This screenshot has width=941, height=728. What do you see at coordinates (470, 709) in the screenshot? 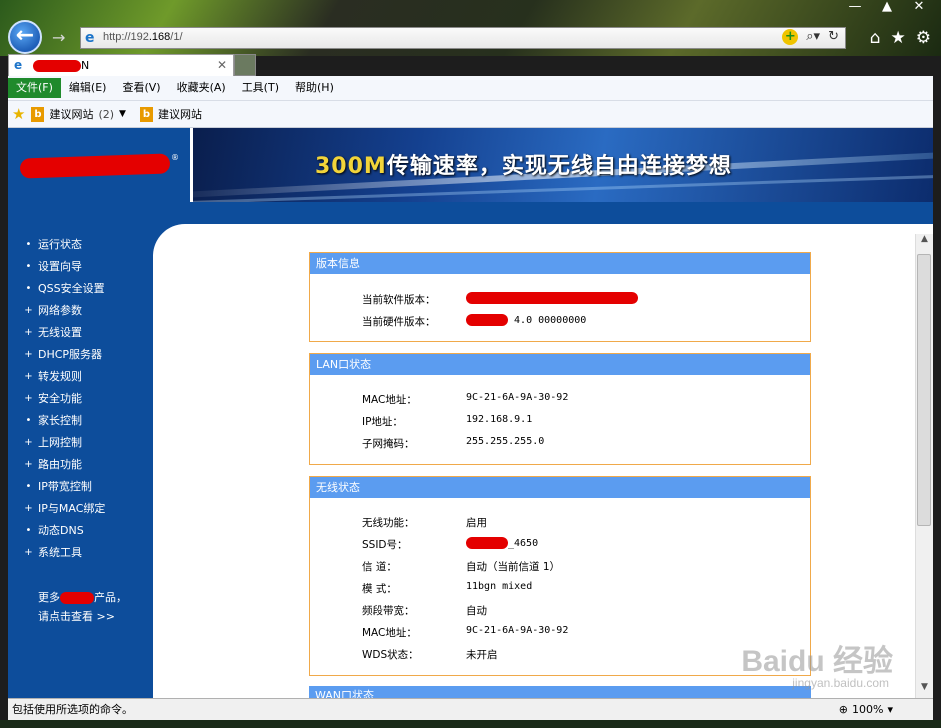
I see `status-bar: 包括使用所选项的命令。 ⊕ 100% ▾` at bounding box center [470, 709].